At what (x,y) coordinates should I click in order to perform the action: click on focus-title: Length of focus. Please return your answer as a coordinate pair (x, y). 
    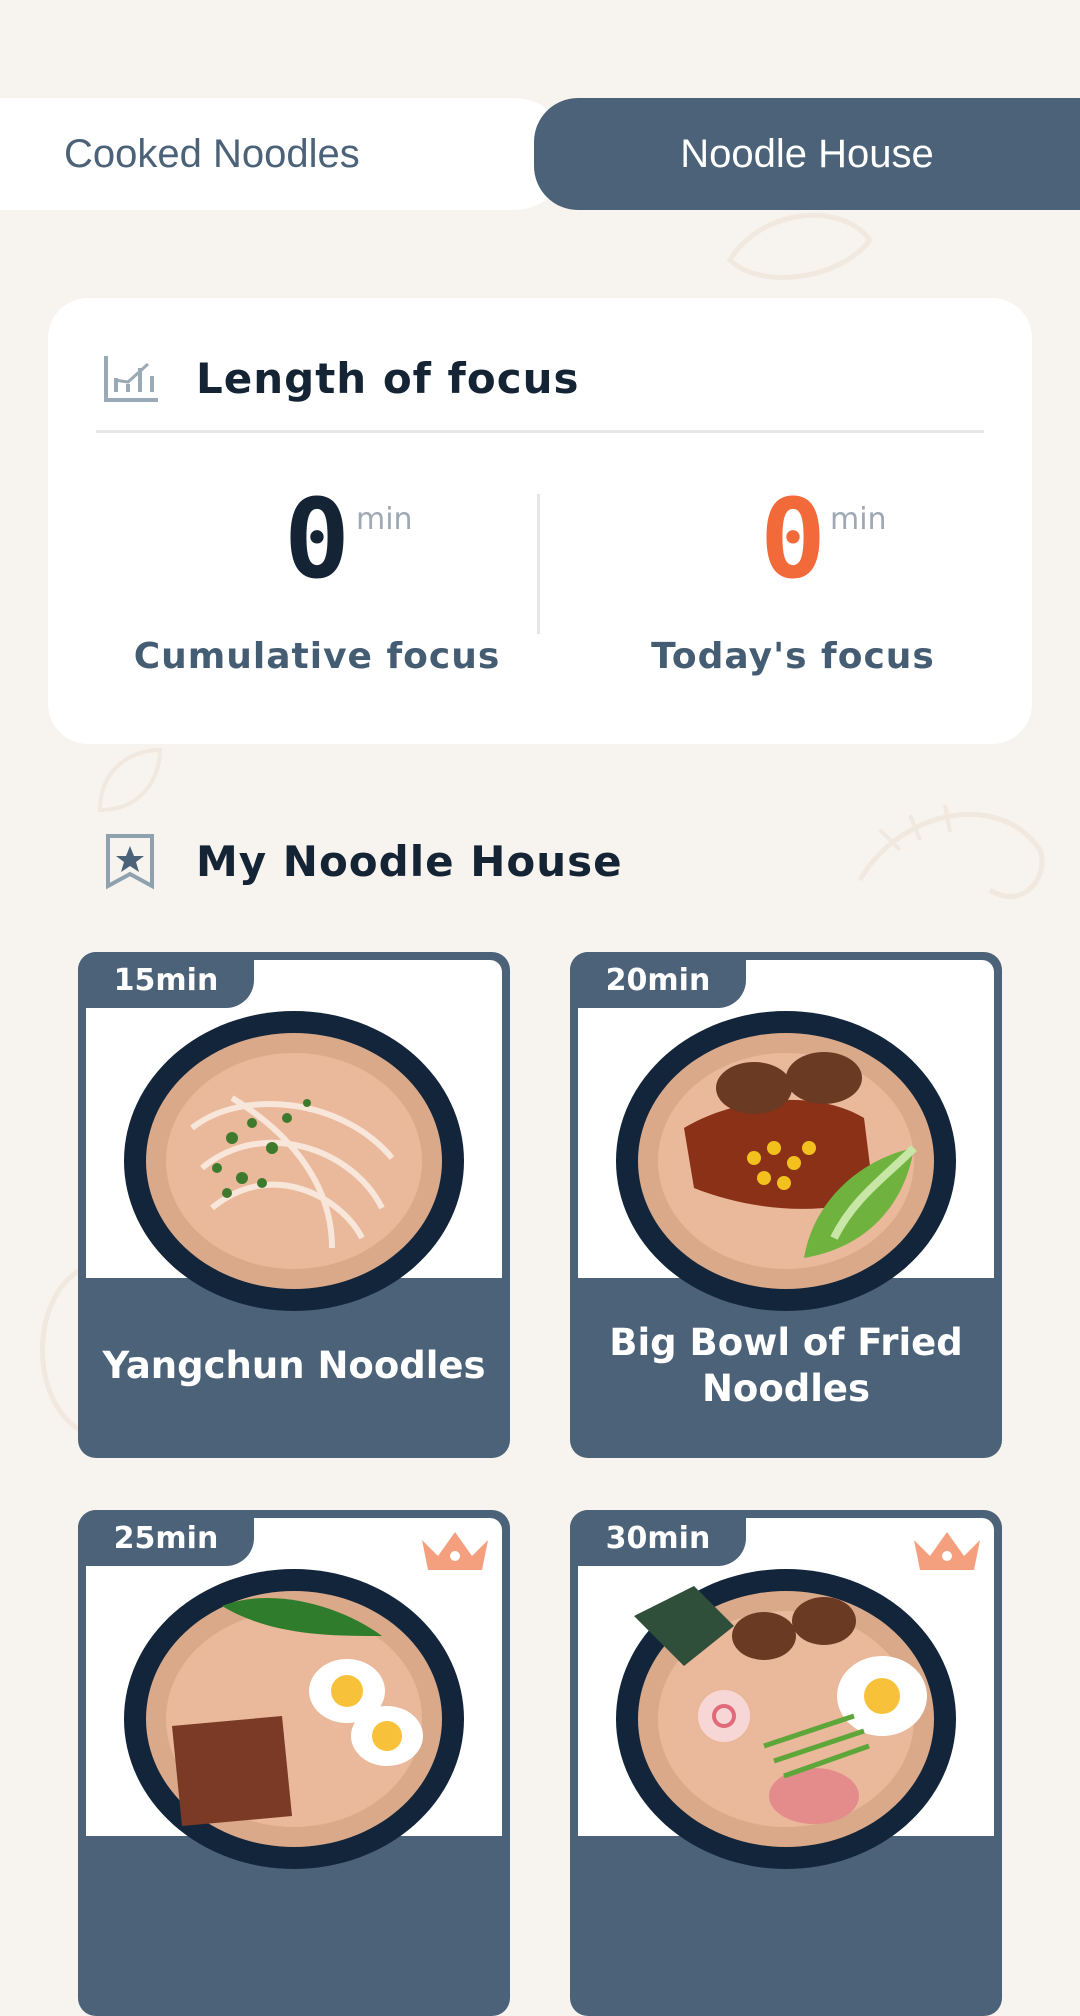
    Looking at the image, I should click on (388, 378).